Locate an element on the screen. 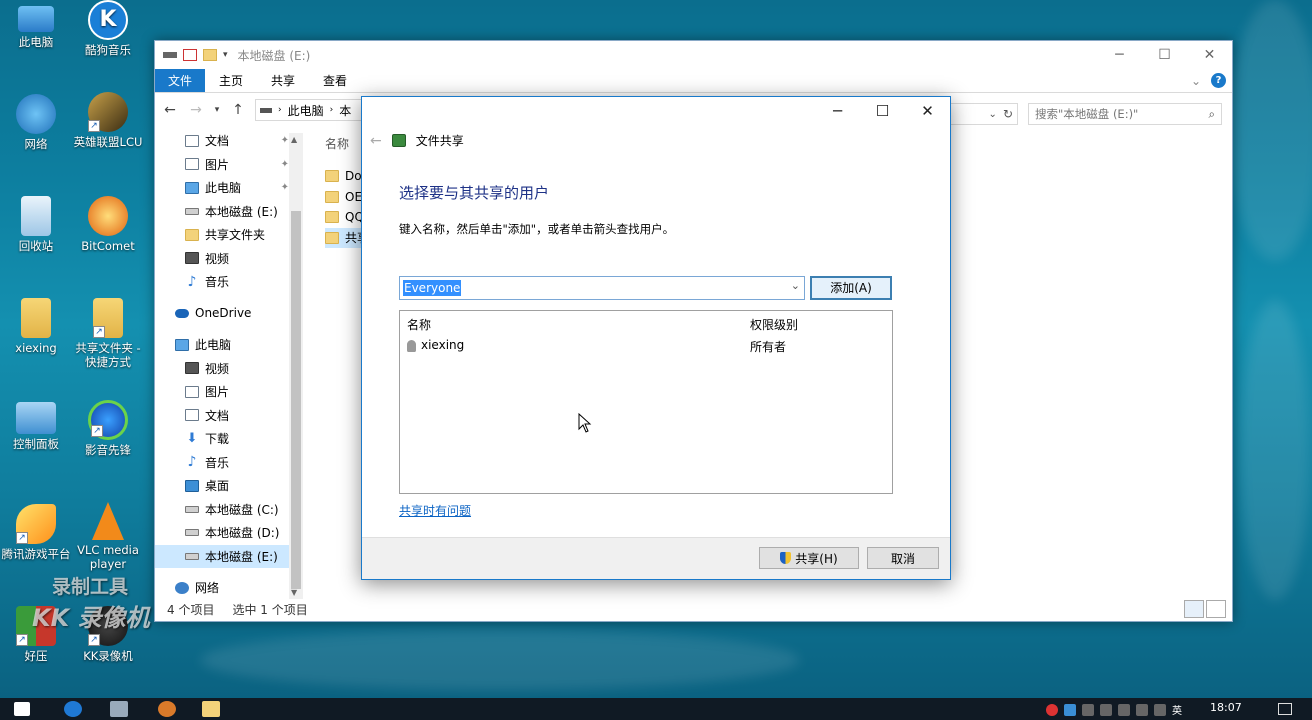 This screenshot has height=720, width=1312. nav-item-drive-c: 本地磁盘 (C:) is located at coordinates (229, 510).